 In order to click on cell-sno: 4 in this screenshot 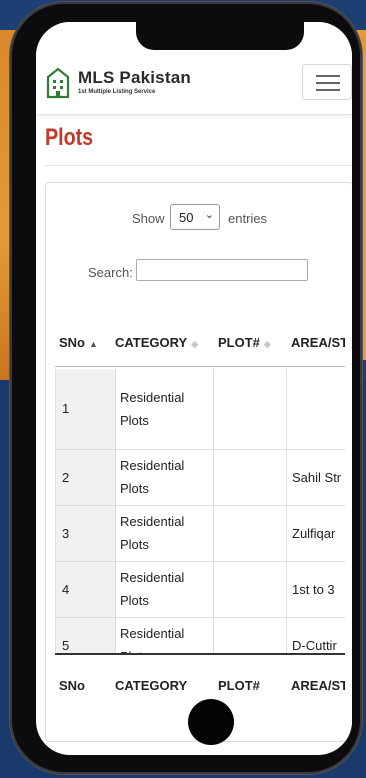, I will do `click(85, 589)`.